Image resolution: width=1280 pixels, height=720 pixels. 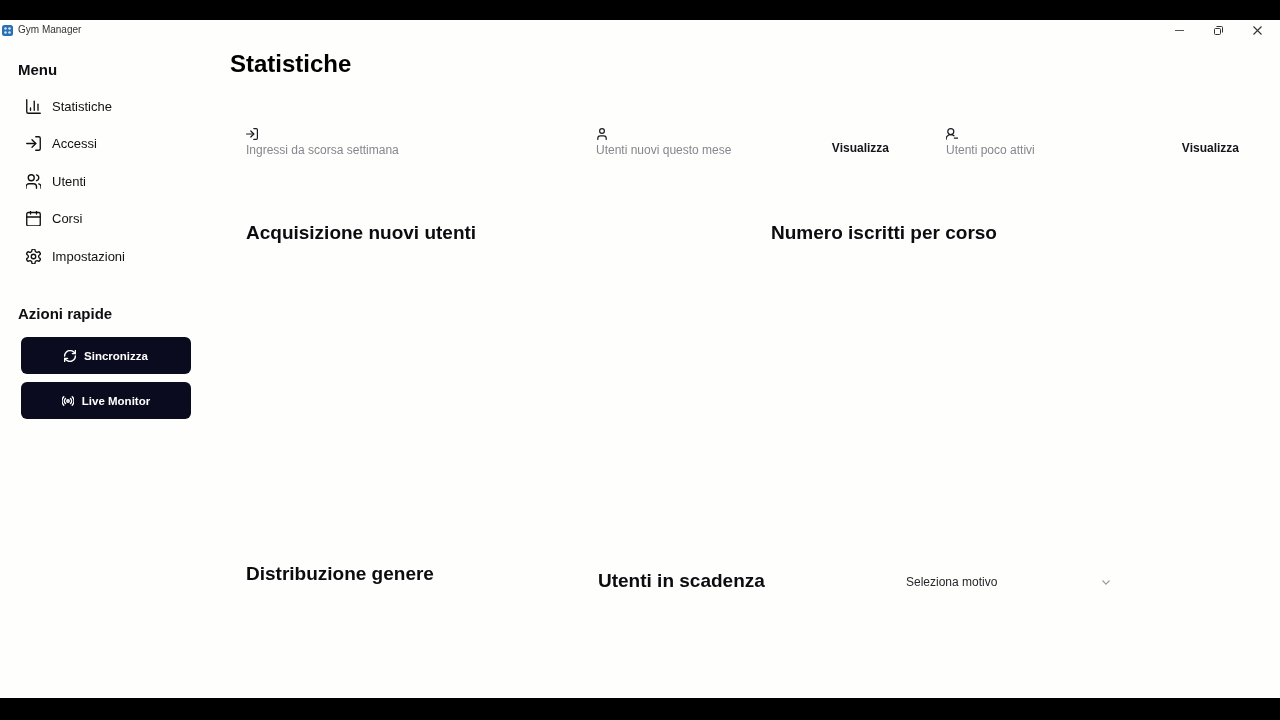 I want to click on sidebar-item: Accessi, so click(x=61, y=143).